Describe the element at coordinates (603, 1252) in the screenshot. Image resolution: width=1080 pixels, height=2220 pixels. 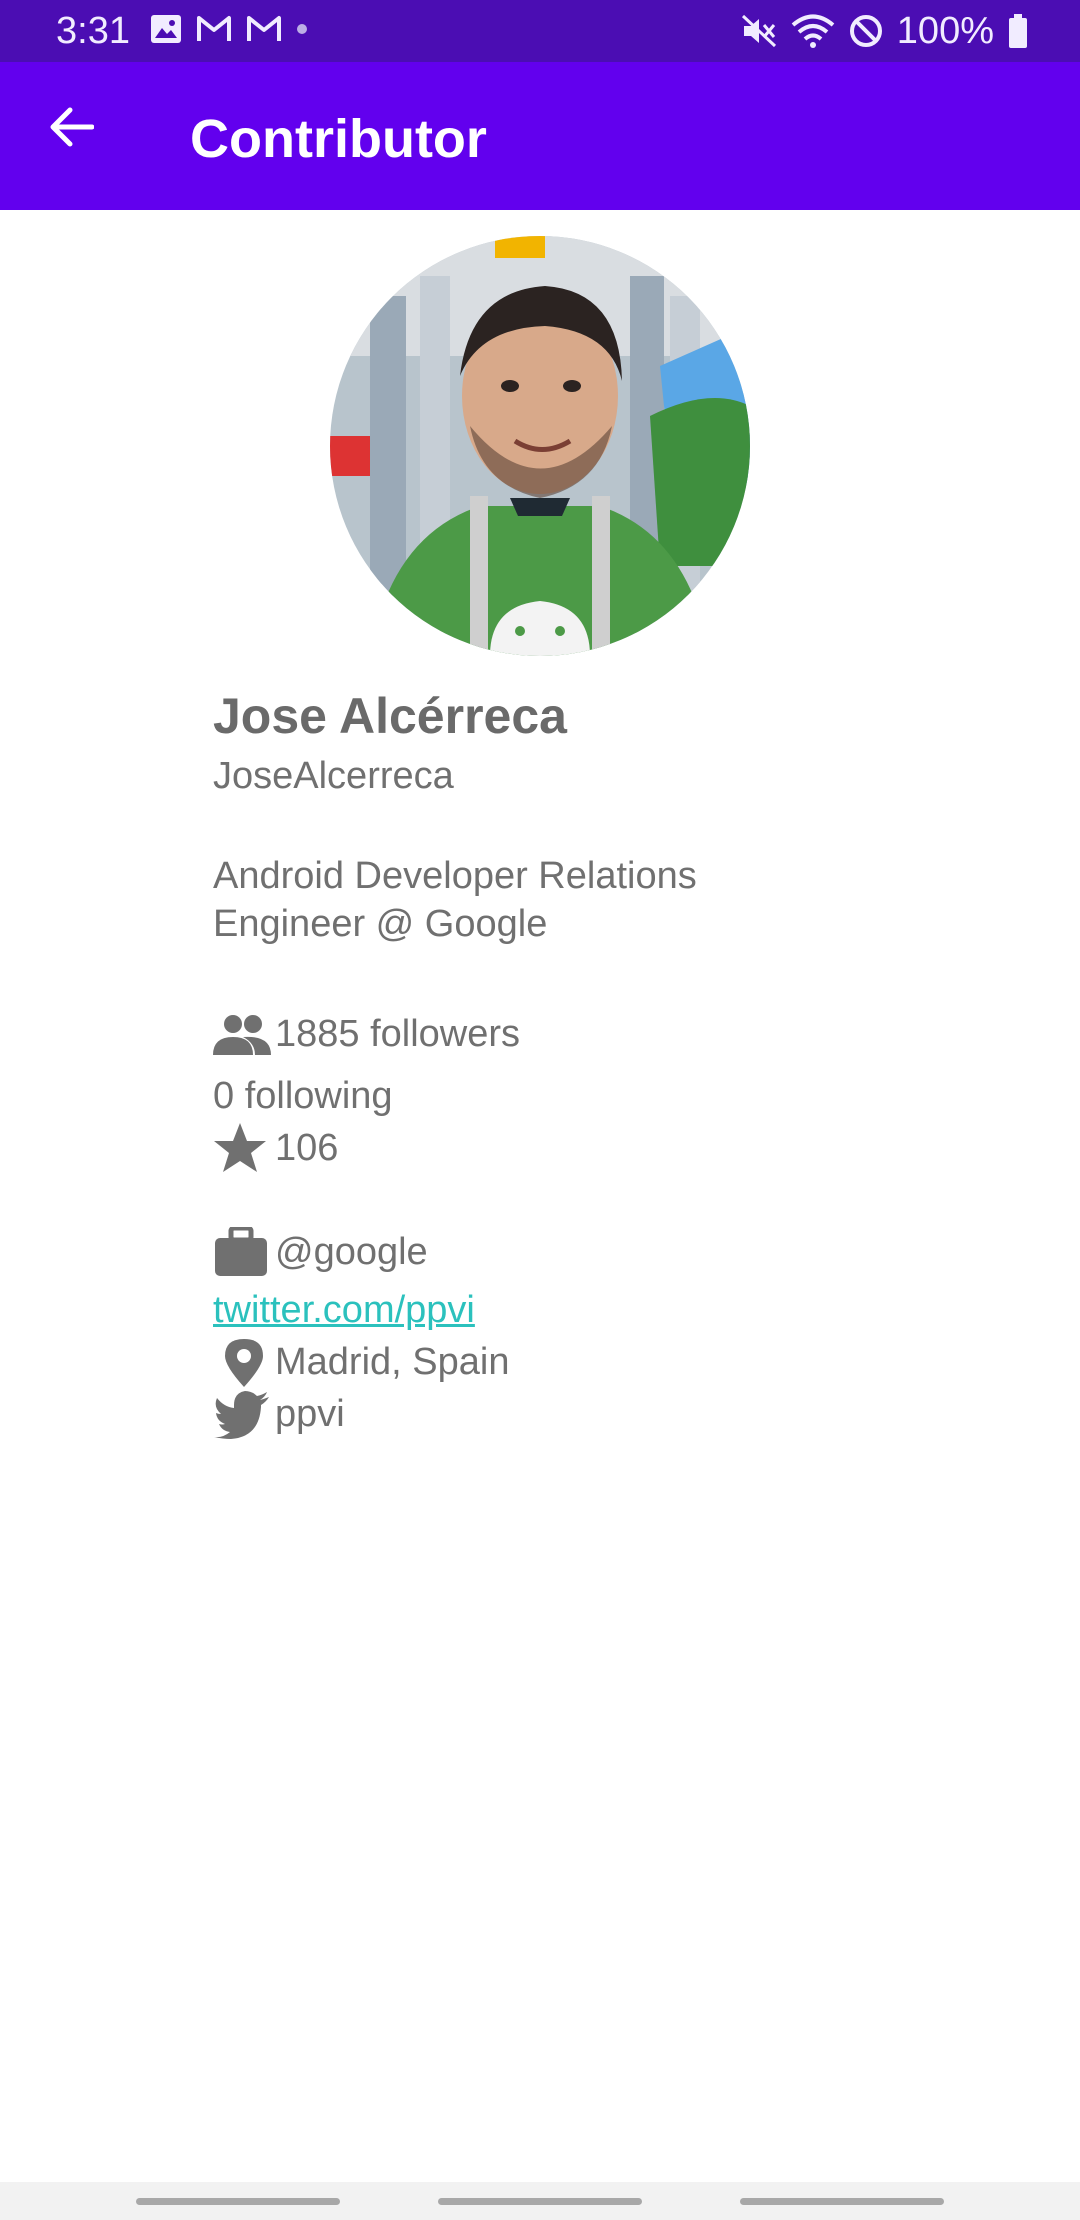
I see `company-row: @google` at that location.